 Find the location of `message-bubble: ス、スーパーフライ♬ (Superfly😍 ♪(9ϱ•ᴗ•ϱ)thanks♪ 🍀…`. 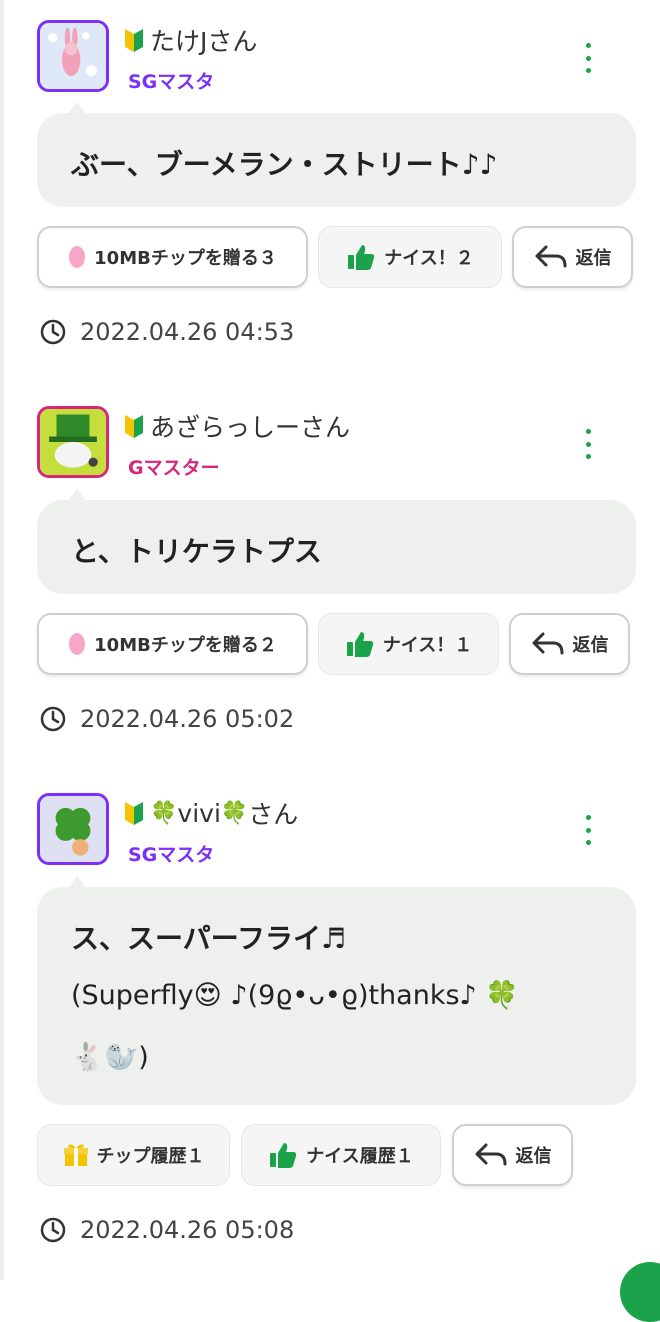

message-bubble: ス、スーパーフライ♬ (Superfly😍 ♪(9ϱ•ᴗ•ϱ)thanks♪ 🍀… is located at coordinates (336, 996).